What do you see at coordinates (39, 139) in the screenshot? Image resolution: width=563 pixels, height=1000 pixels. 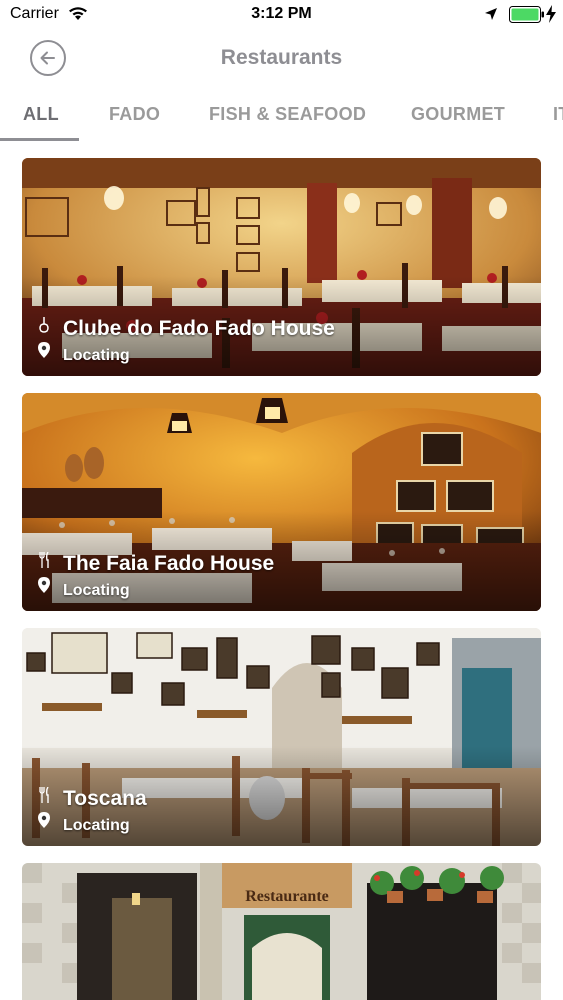 I see `active-tab-indicator` at bounding box center [39, 139].